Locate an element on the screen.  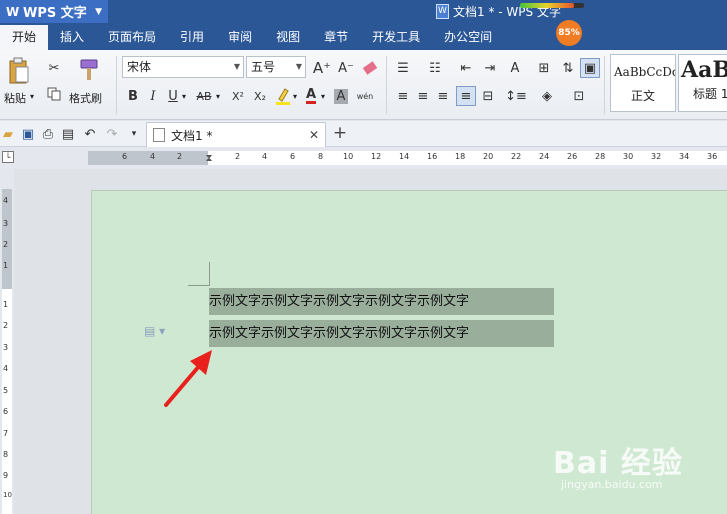
align-center-icon: ≡ is located at coordinates (423, 96).